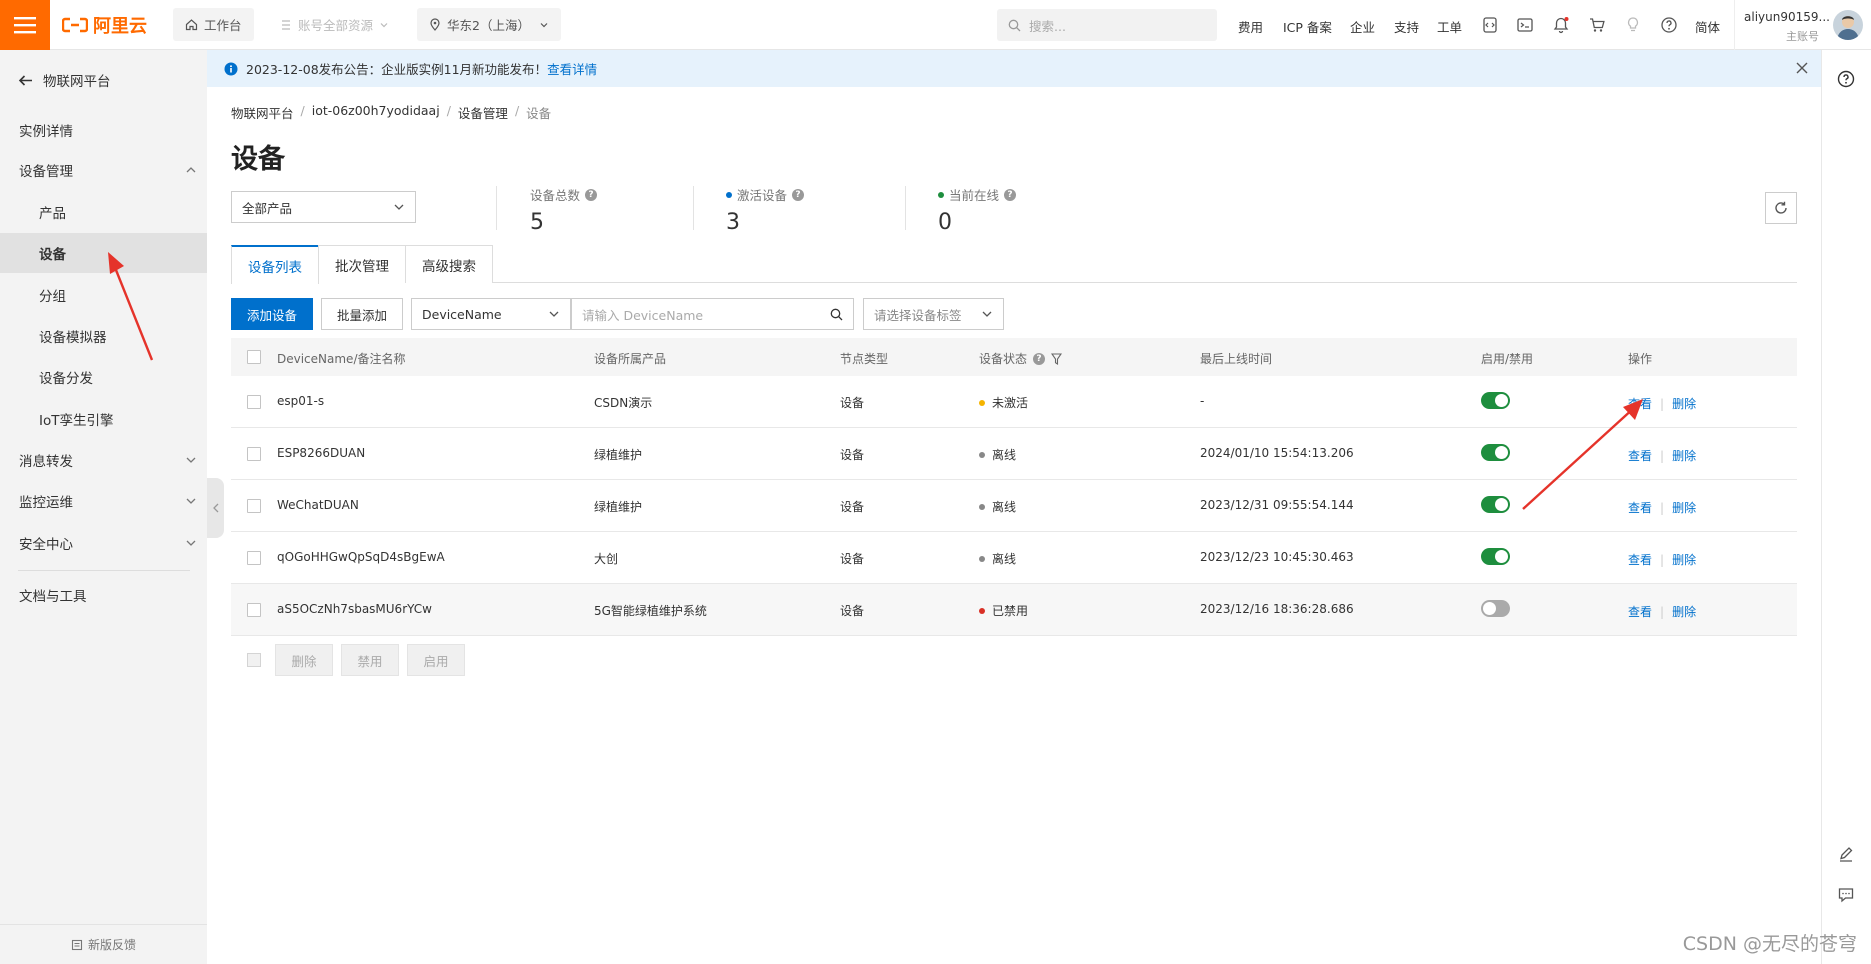  I want to click on chevron-up-icon, so click(191, 170).